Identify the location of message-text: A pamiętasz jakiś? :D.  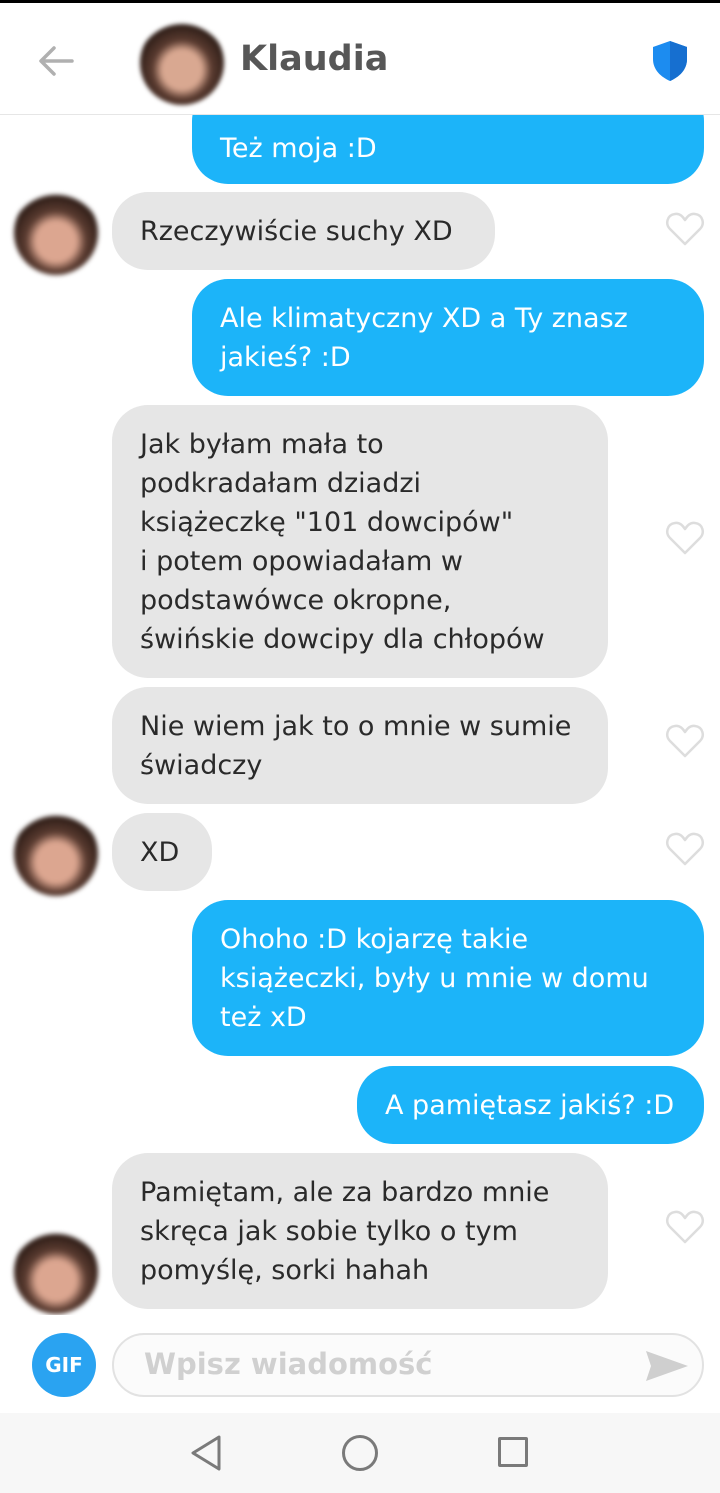
(530, 1105).